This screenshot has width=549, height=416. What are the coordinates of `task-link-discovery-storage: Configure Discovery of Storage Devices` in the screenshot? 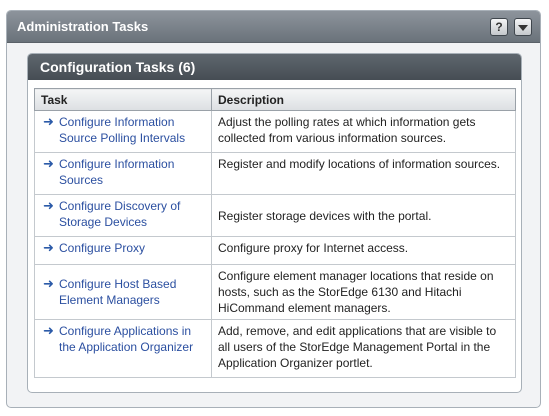 It's located at (132, 214).